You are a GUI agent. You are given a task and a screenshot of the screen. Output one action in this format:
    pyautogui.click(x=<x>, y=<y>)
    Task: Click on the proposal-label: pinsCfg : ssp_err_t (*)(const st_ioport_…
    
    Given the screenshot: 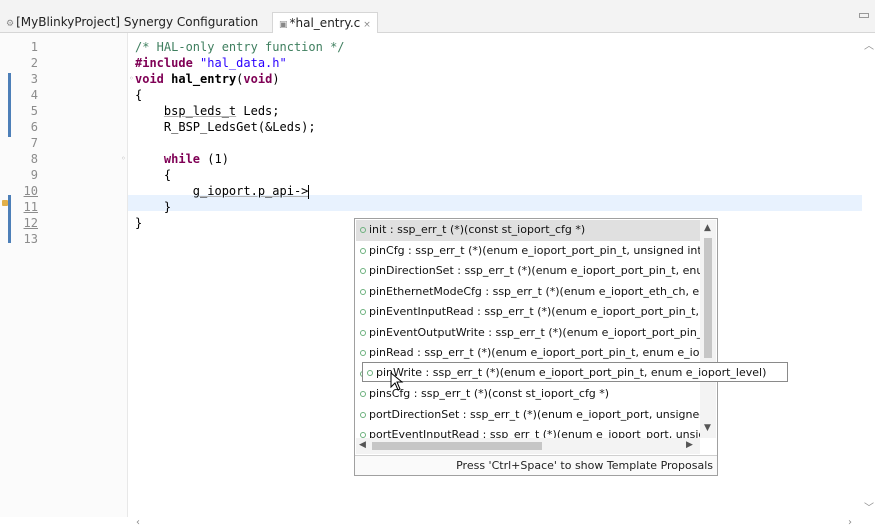 What is the action you would take?
    pyautogui.click(x=489, y=393)
    